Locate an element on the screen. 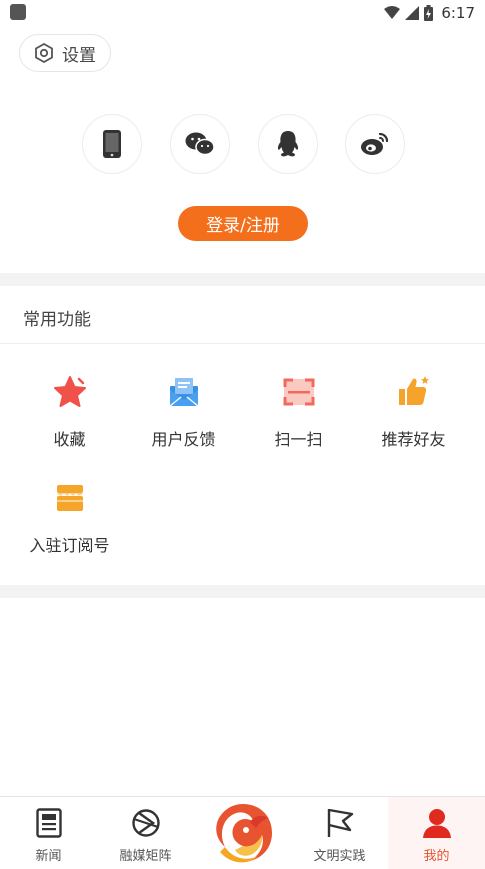 This screenshot has width=485, height=869. app-logo-icon is located at coordinates (244, 833).